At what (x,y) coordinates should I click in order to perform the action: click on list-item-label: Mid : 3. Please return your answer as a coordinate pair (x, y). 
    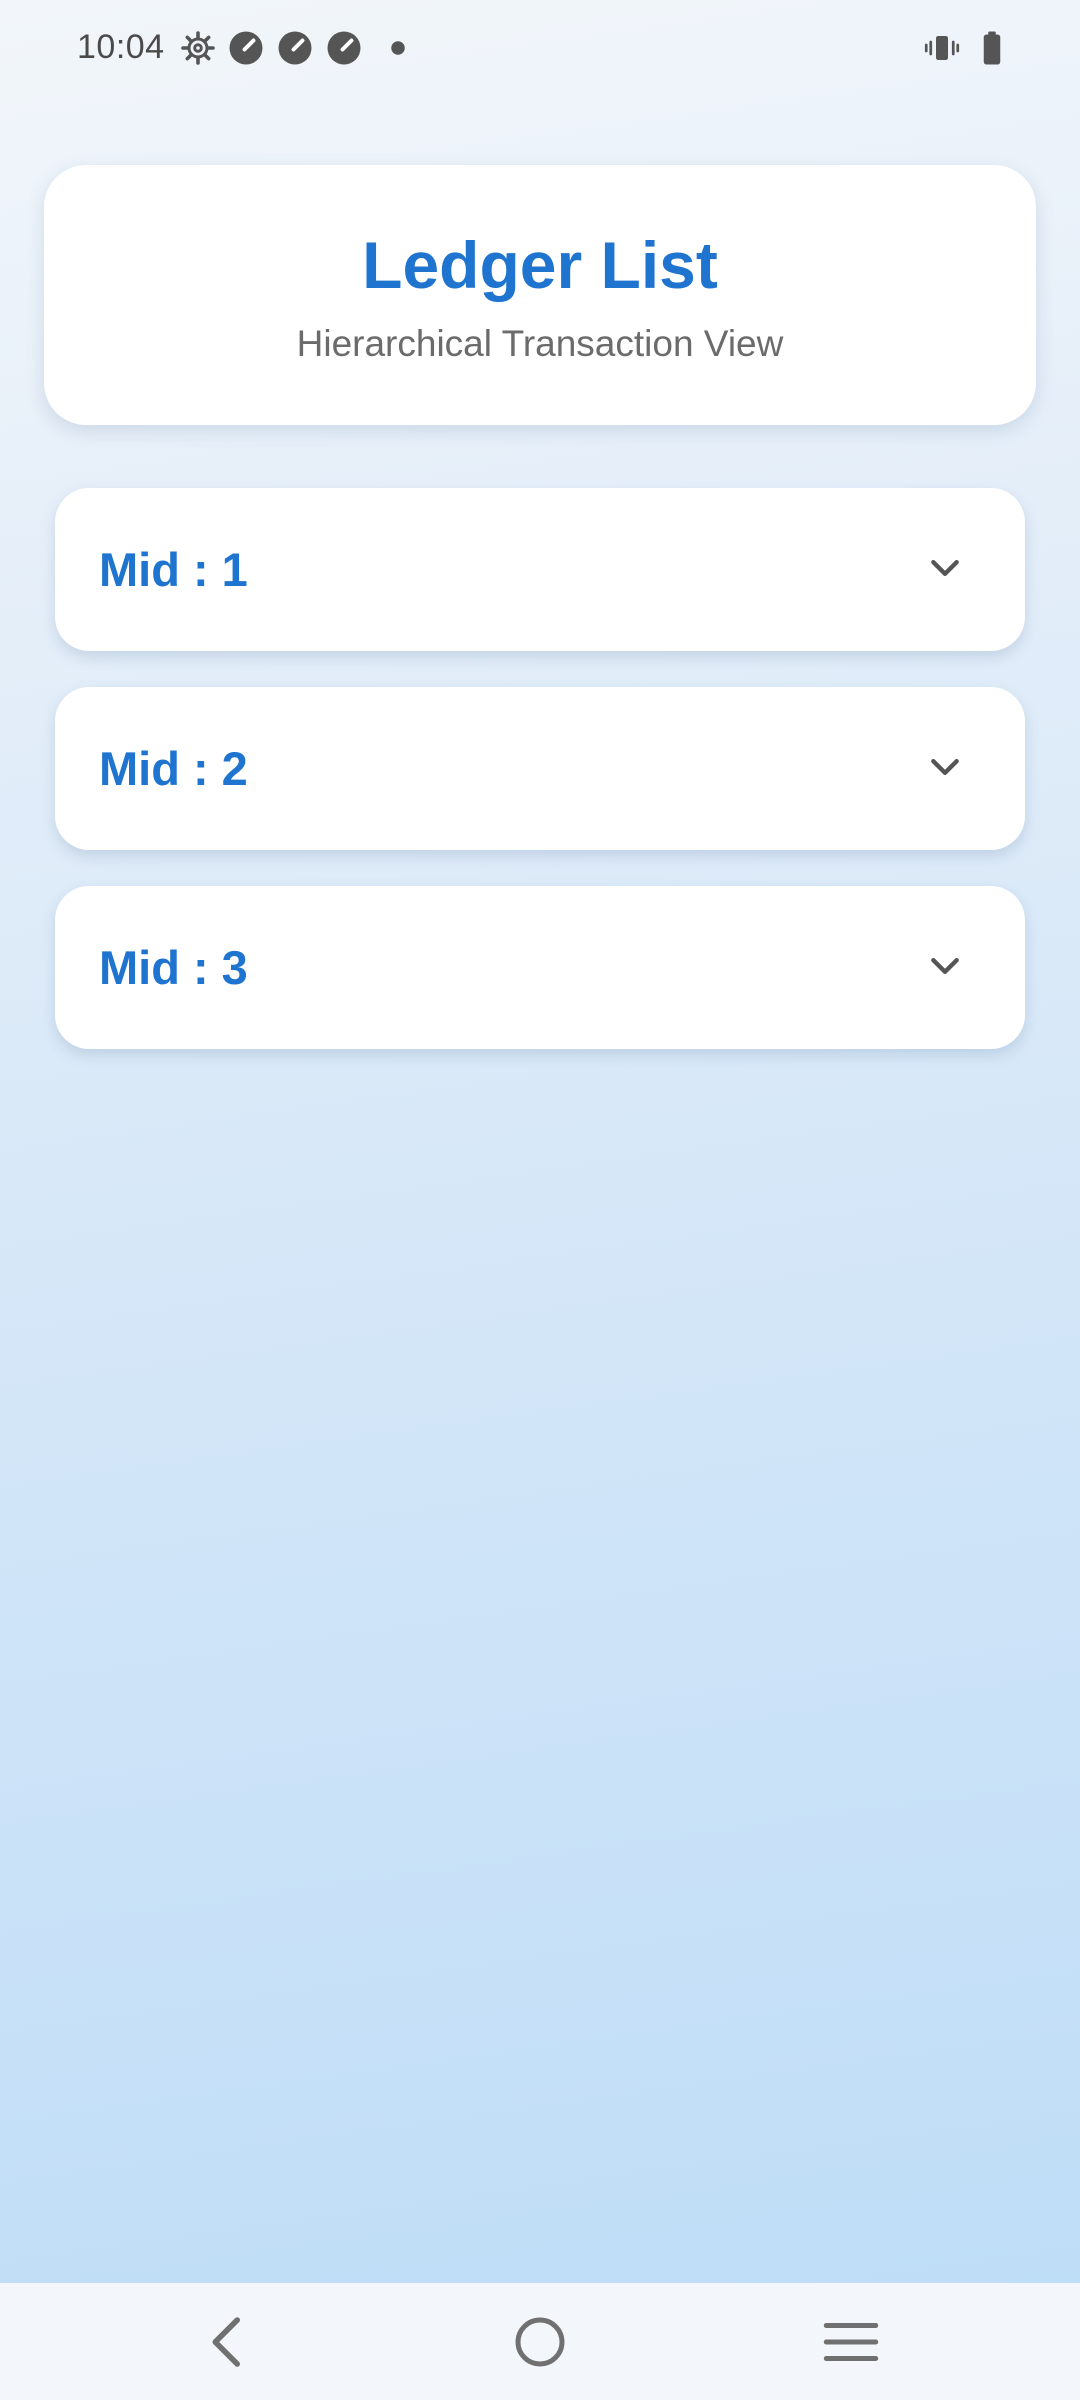
    Looking at the image, I should click on (173, 967).